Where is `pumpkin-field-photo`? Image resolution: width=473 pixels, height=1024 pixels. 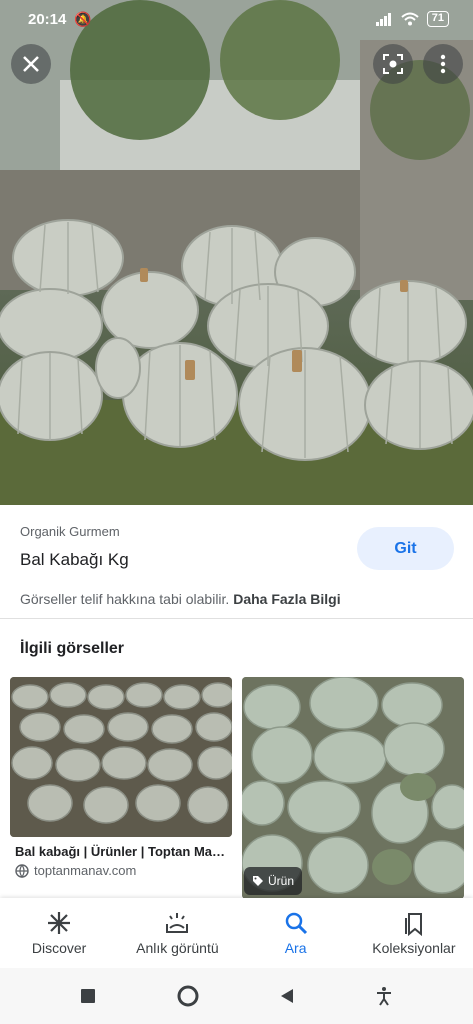
pumpkin-field-photo is located at coordinates (121, 757).